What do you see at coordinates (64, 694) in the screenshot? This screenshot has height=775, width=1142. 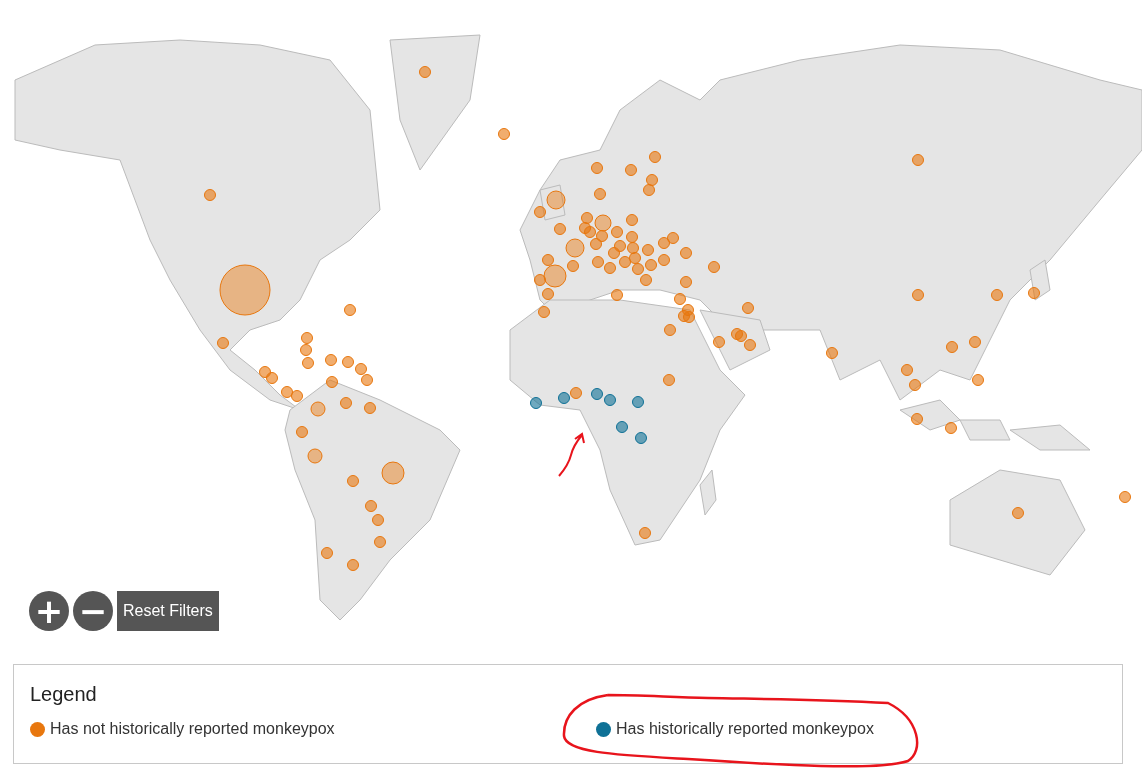 I see `legend-title: Legend` at bounding box center [64, 694].